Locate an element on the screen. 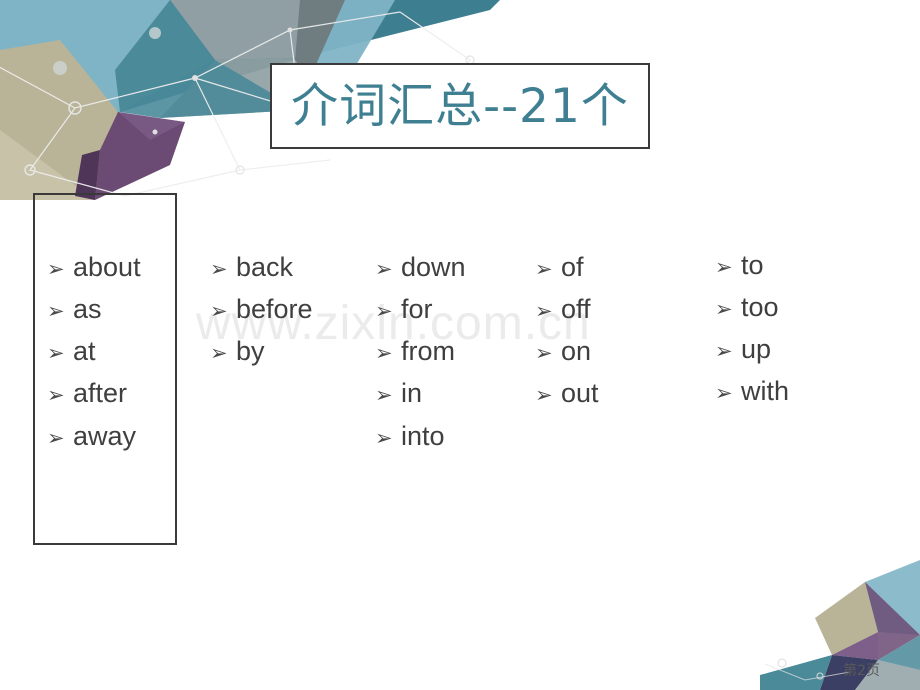 The height and width of the screenshot is (690, 920). word-label: at is located at coordinates (84, 351).